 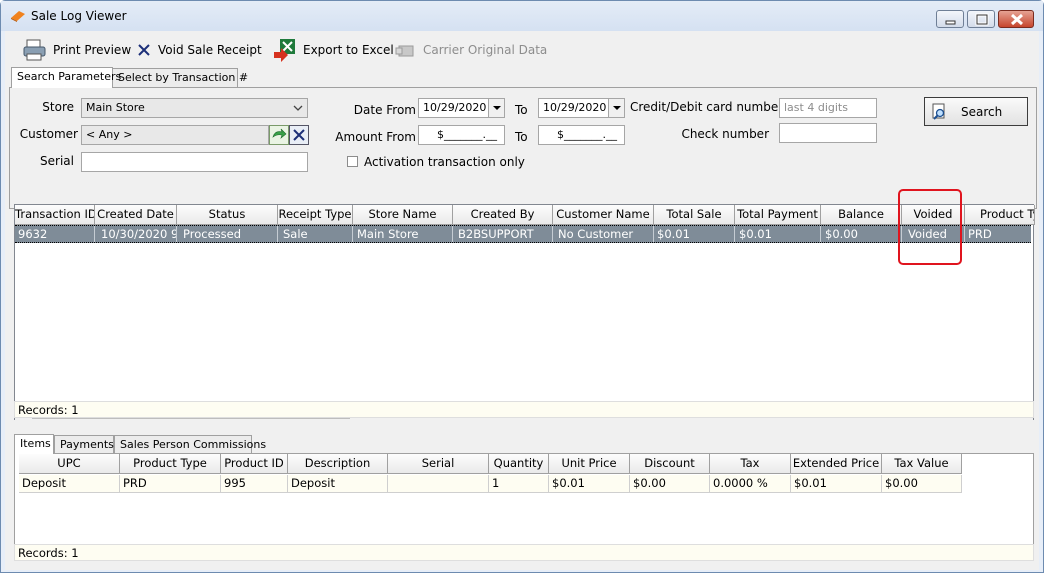 I want to click on print-preview-button: Print Preview, so click(x=77, y=50).